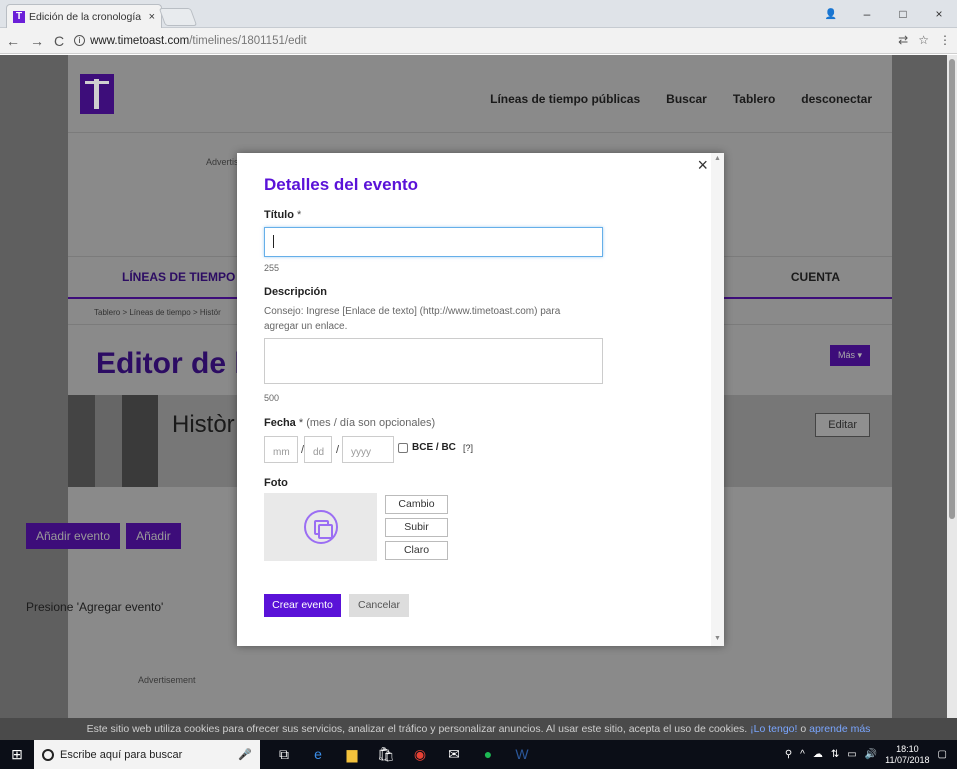 The width and height of the screenshot is (957, 769). I want to click on scroll-down-icon: ▼, so click(717, 638).